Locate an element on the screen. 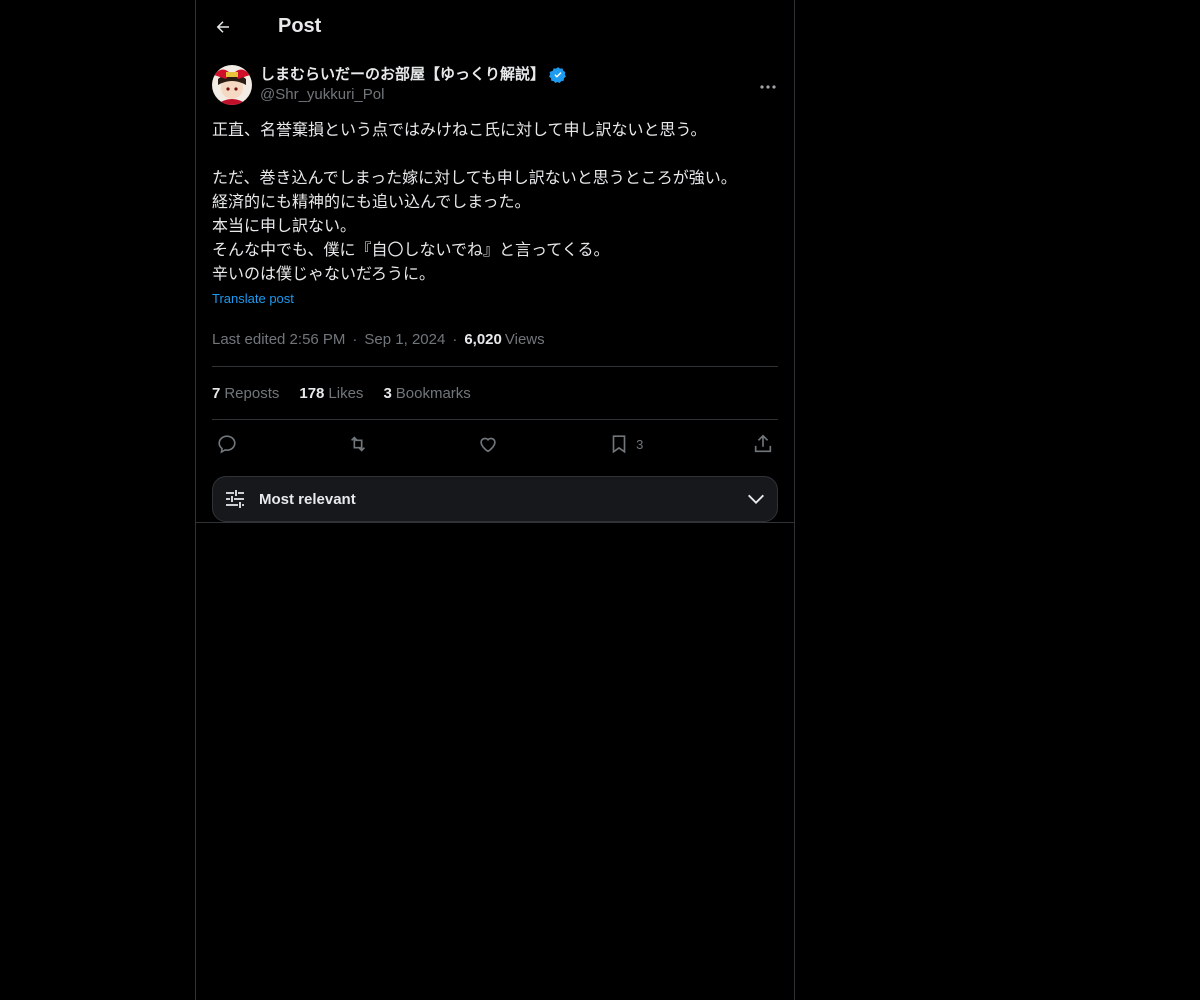 The width and height of the screenshot is (1200, 1000). like-button is located at coordinates (488, 444).